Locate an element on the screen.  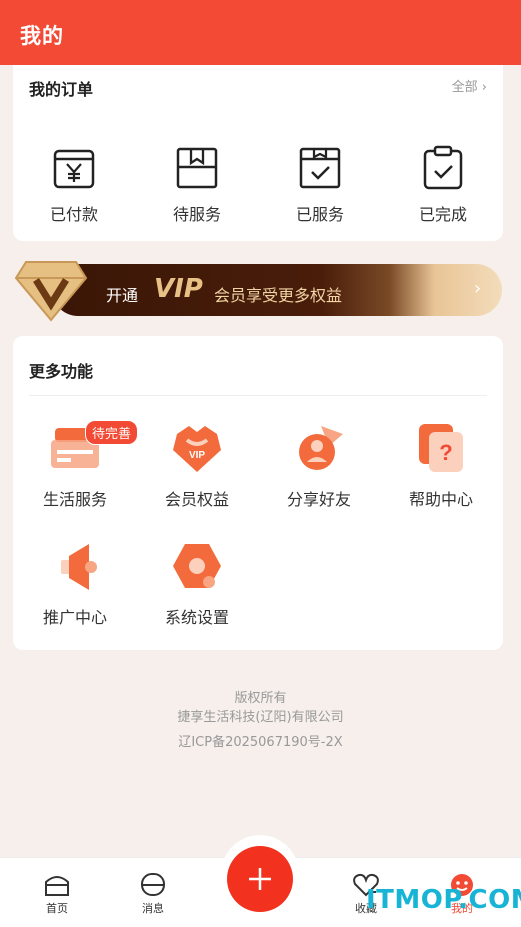
message-icon is located at coordinates (153, 884).